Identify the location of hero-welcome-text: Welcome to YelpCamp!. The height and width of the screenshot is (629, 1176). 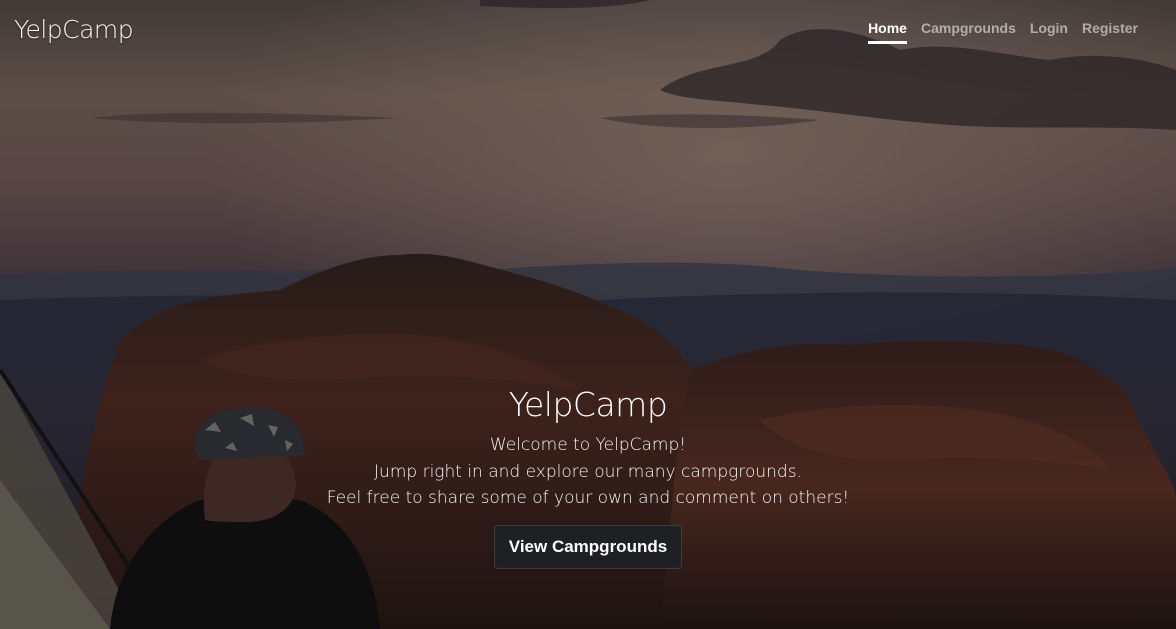
(588, 445).